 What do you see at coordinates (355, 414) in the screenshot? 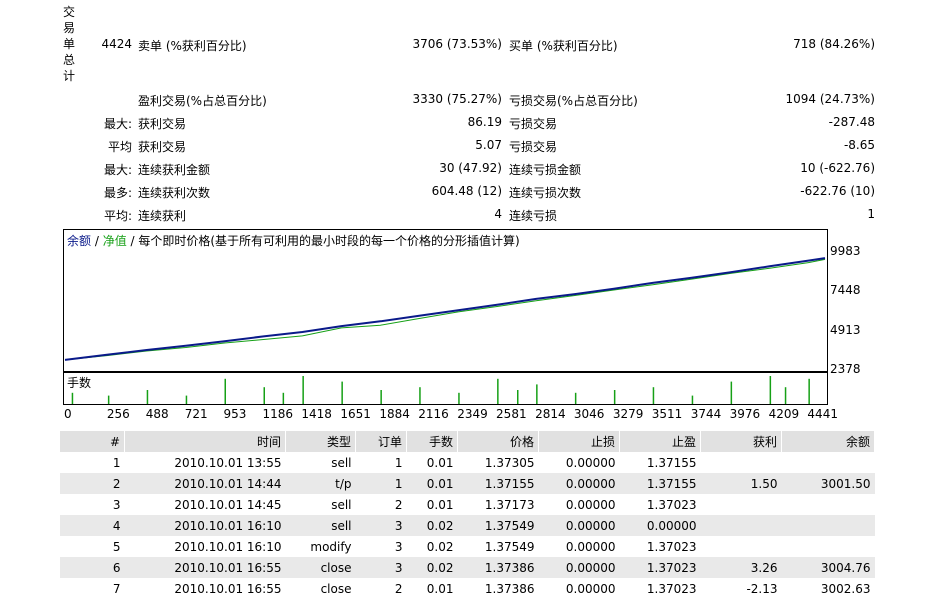
I see `x-tick: 1651` at bounding box center [355, 414].